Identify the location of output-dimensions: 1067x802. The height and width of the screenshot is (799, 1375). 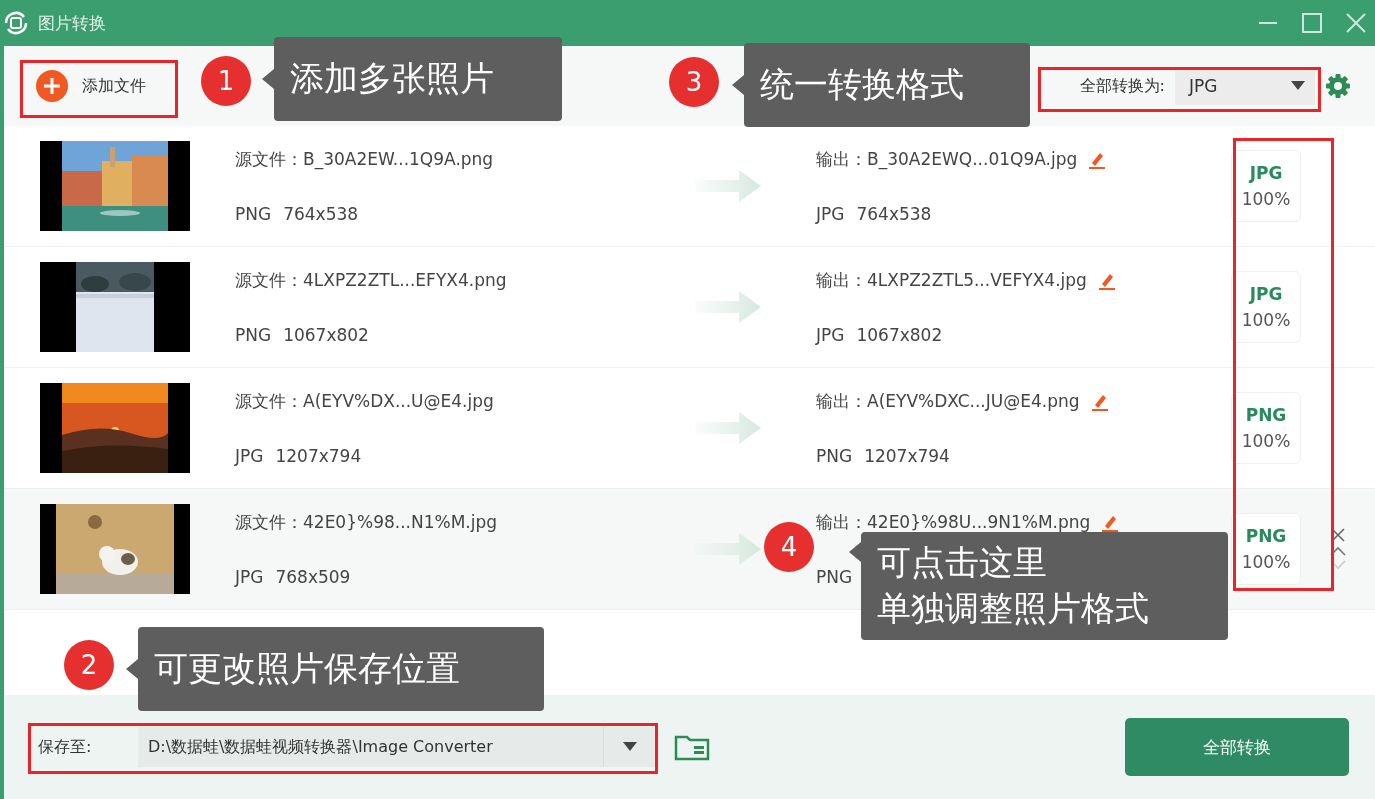
(899, 335).